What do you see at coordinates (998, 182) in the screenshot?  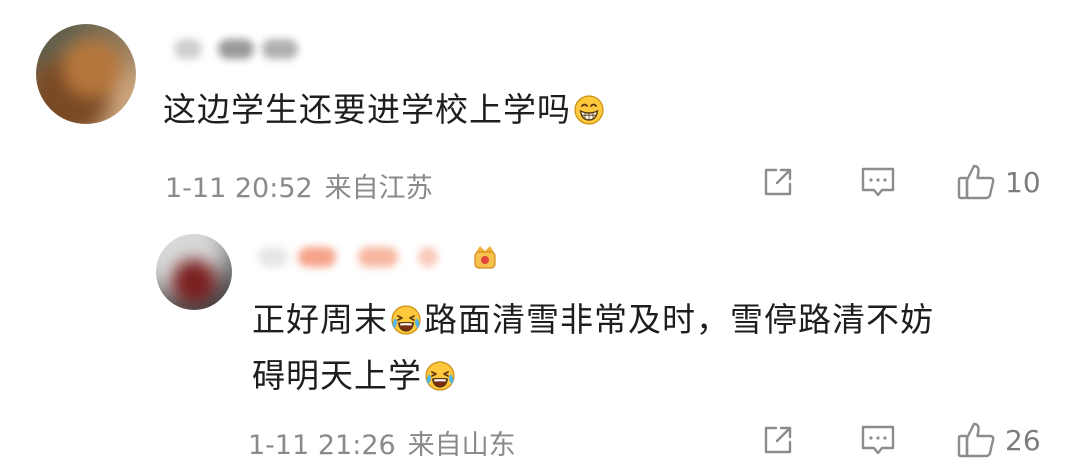 I see `like-button: 10` at bounding box center [998, 182].